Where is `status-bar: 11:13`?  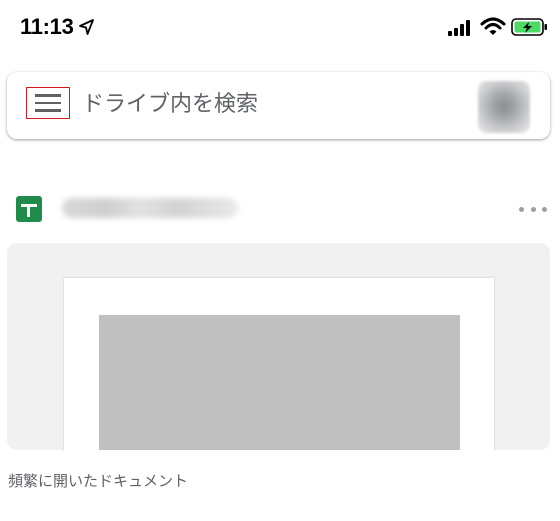 status-bar: 11:13 is located at coordinates (280, 28).